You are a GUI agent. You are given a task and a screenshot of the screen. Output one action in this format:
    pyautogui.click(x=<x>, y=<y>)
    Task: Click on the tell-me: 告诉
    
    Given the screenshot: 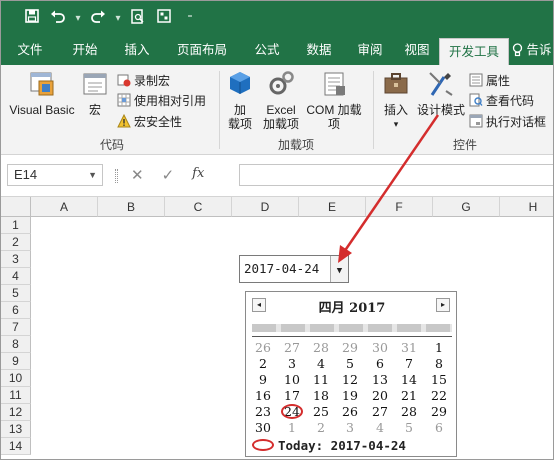 What is the action you would take?
    pyautogui.click(x=531, y=50)
    